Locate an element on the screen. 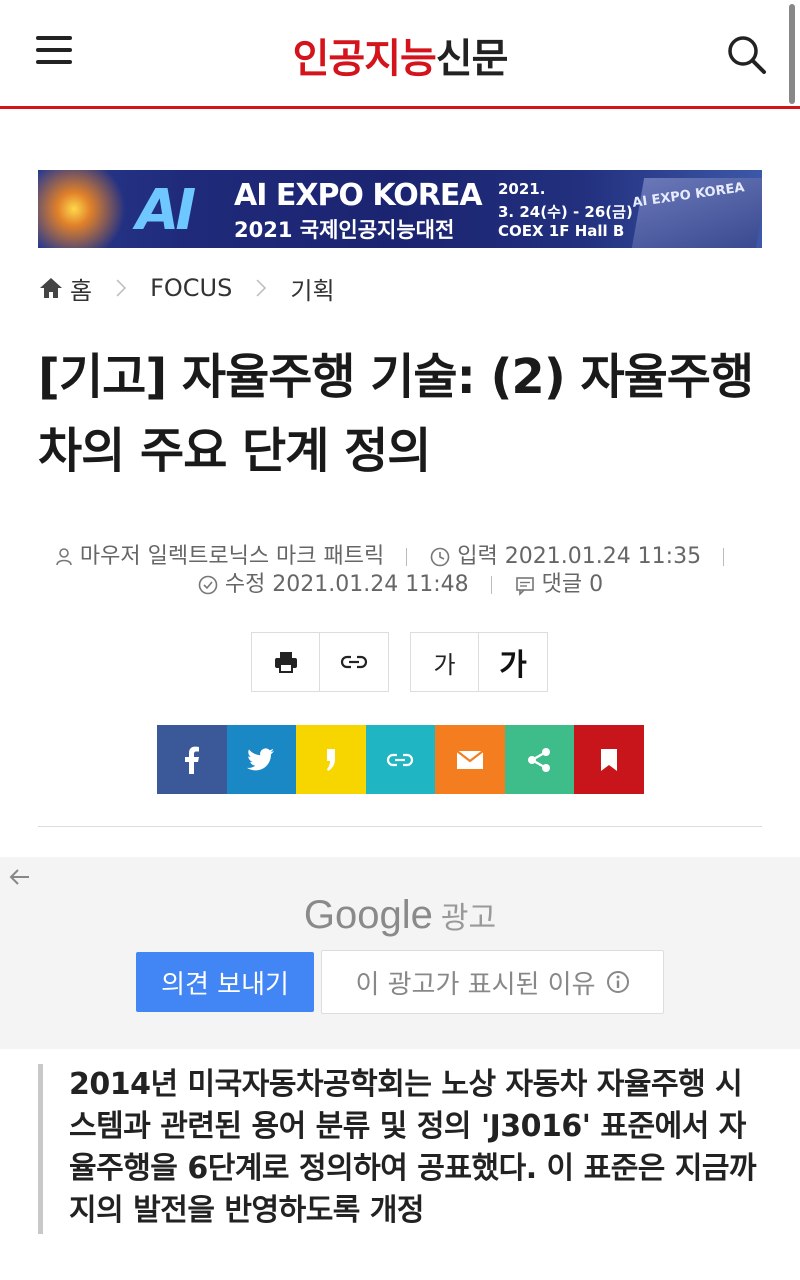  why-this-ad-label: 이 광고가 표시된 이유 is located at coordinates (475, 984).